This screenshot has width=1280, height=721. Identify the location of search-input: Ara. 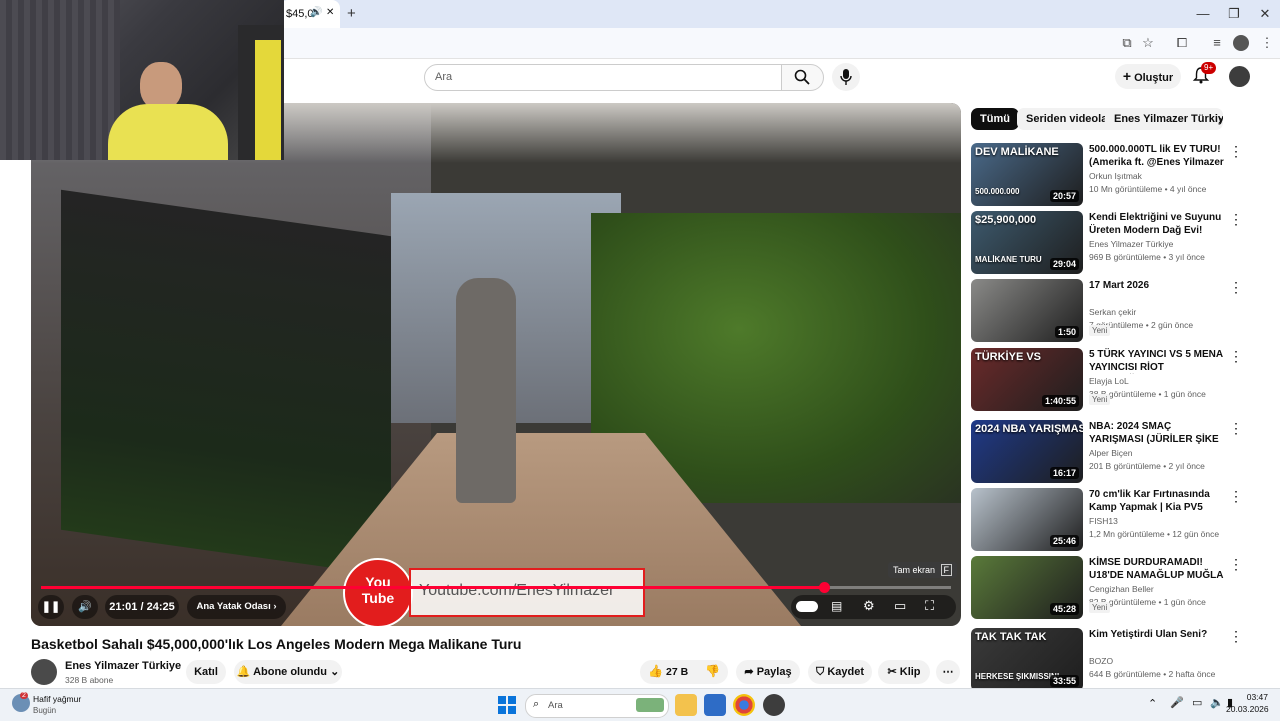
(603, 77).